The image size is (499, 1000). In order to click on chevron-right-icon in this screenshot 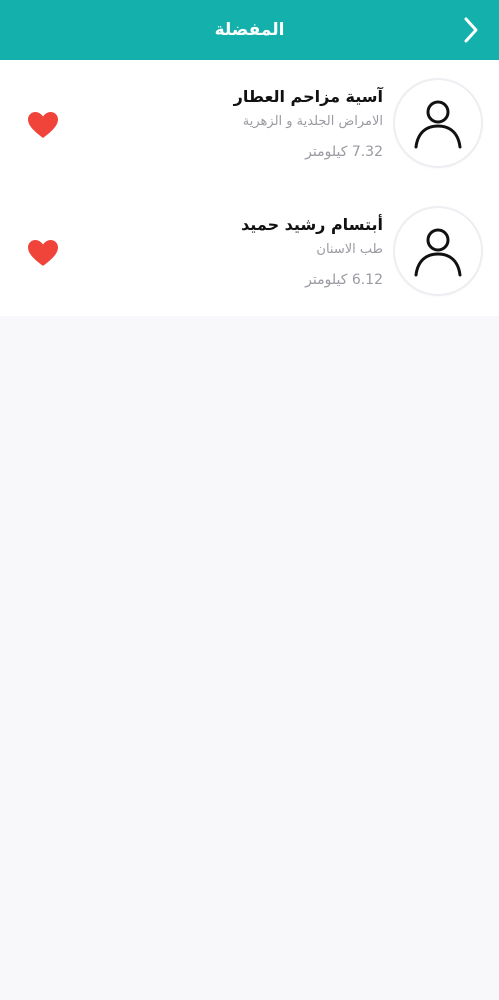, I will do `click(471, 30)`.